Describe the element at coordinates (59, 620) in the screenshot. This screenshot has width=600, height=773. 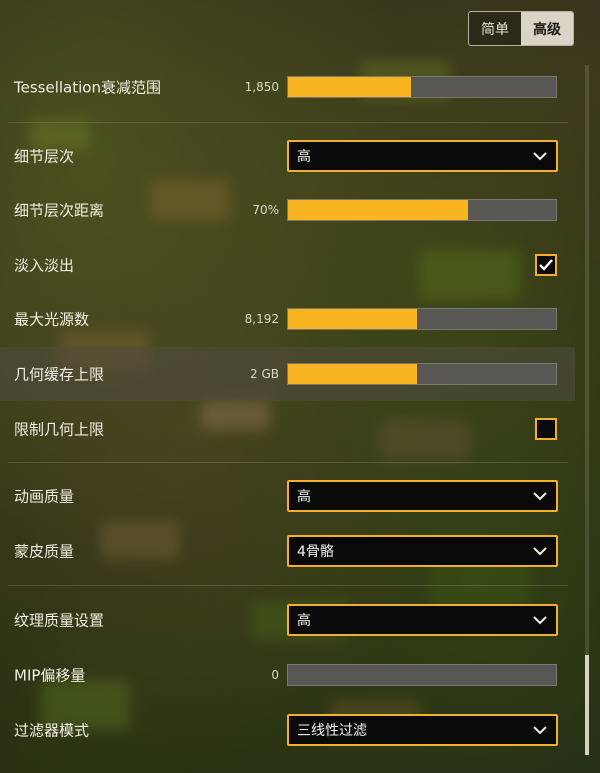
I see `setting-label: 纹理质量设置` at that location.